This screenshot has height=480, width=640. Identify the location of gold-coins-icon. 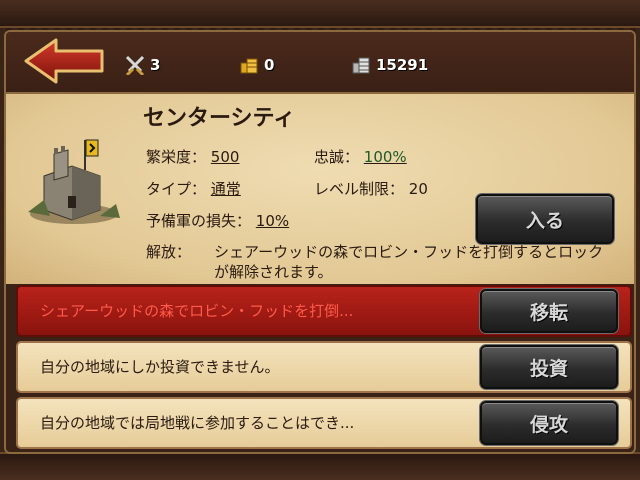
(249, 66).